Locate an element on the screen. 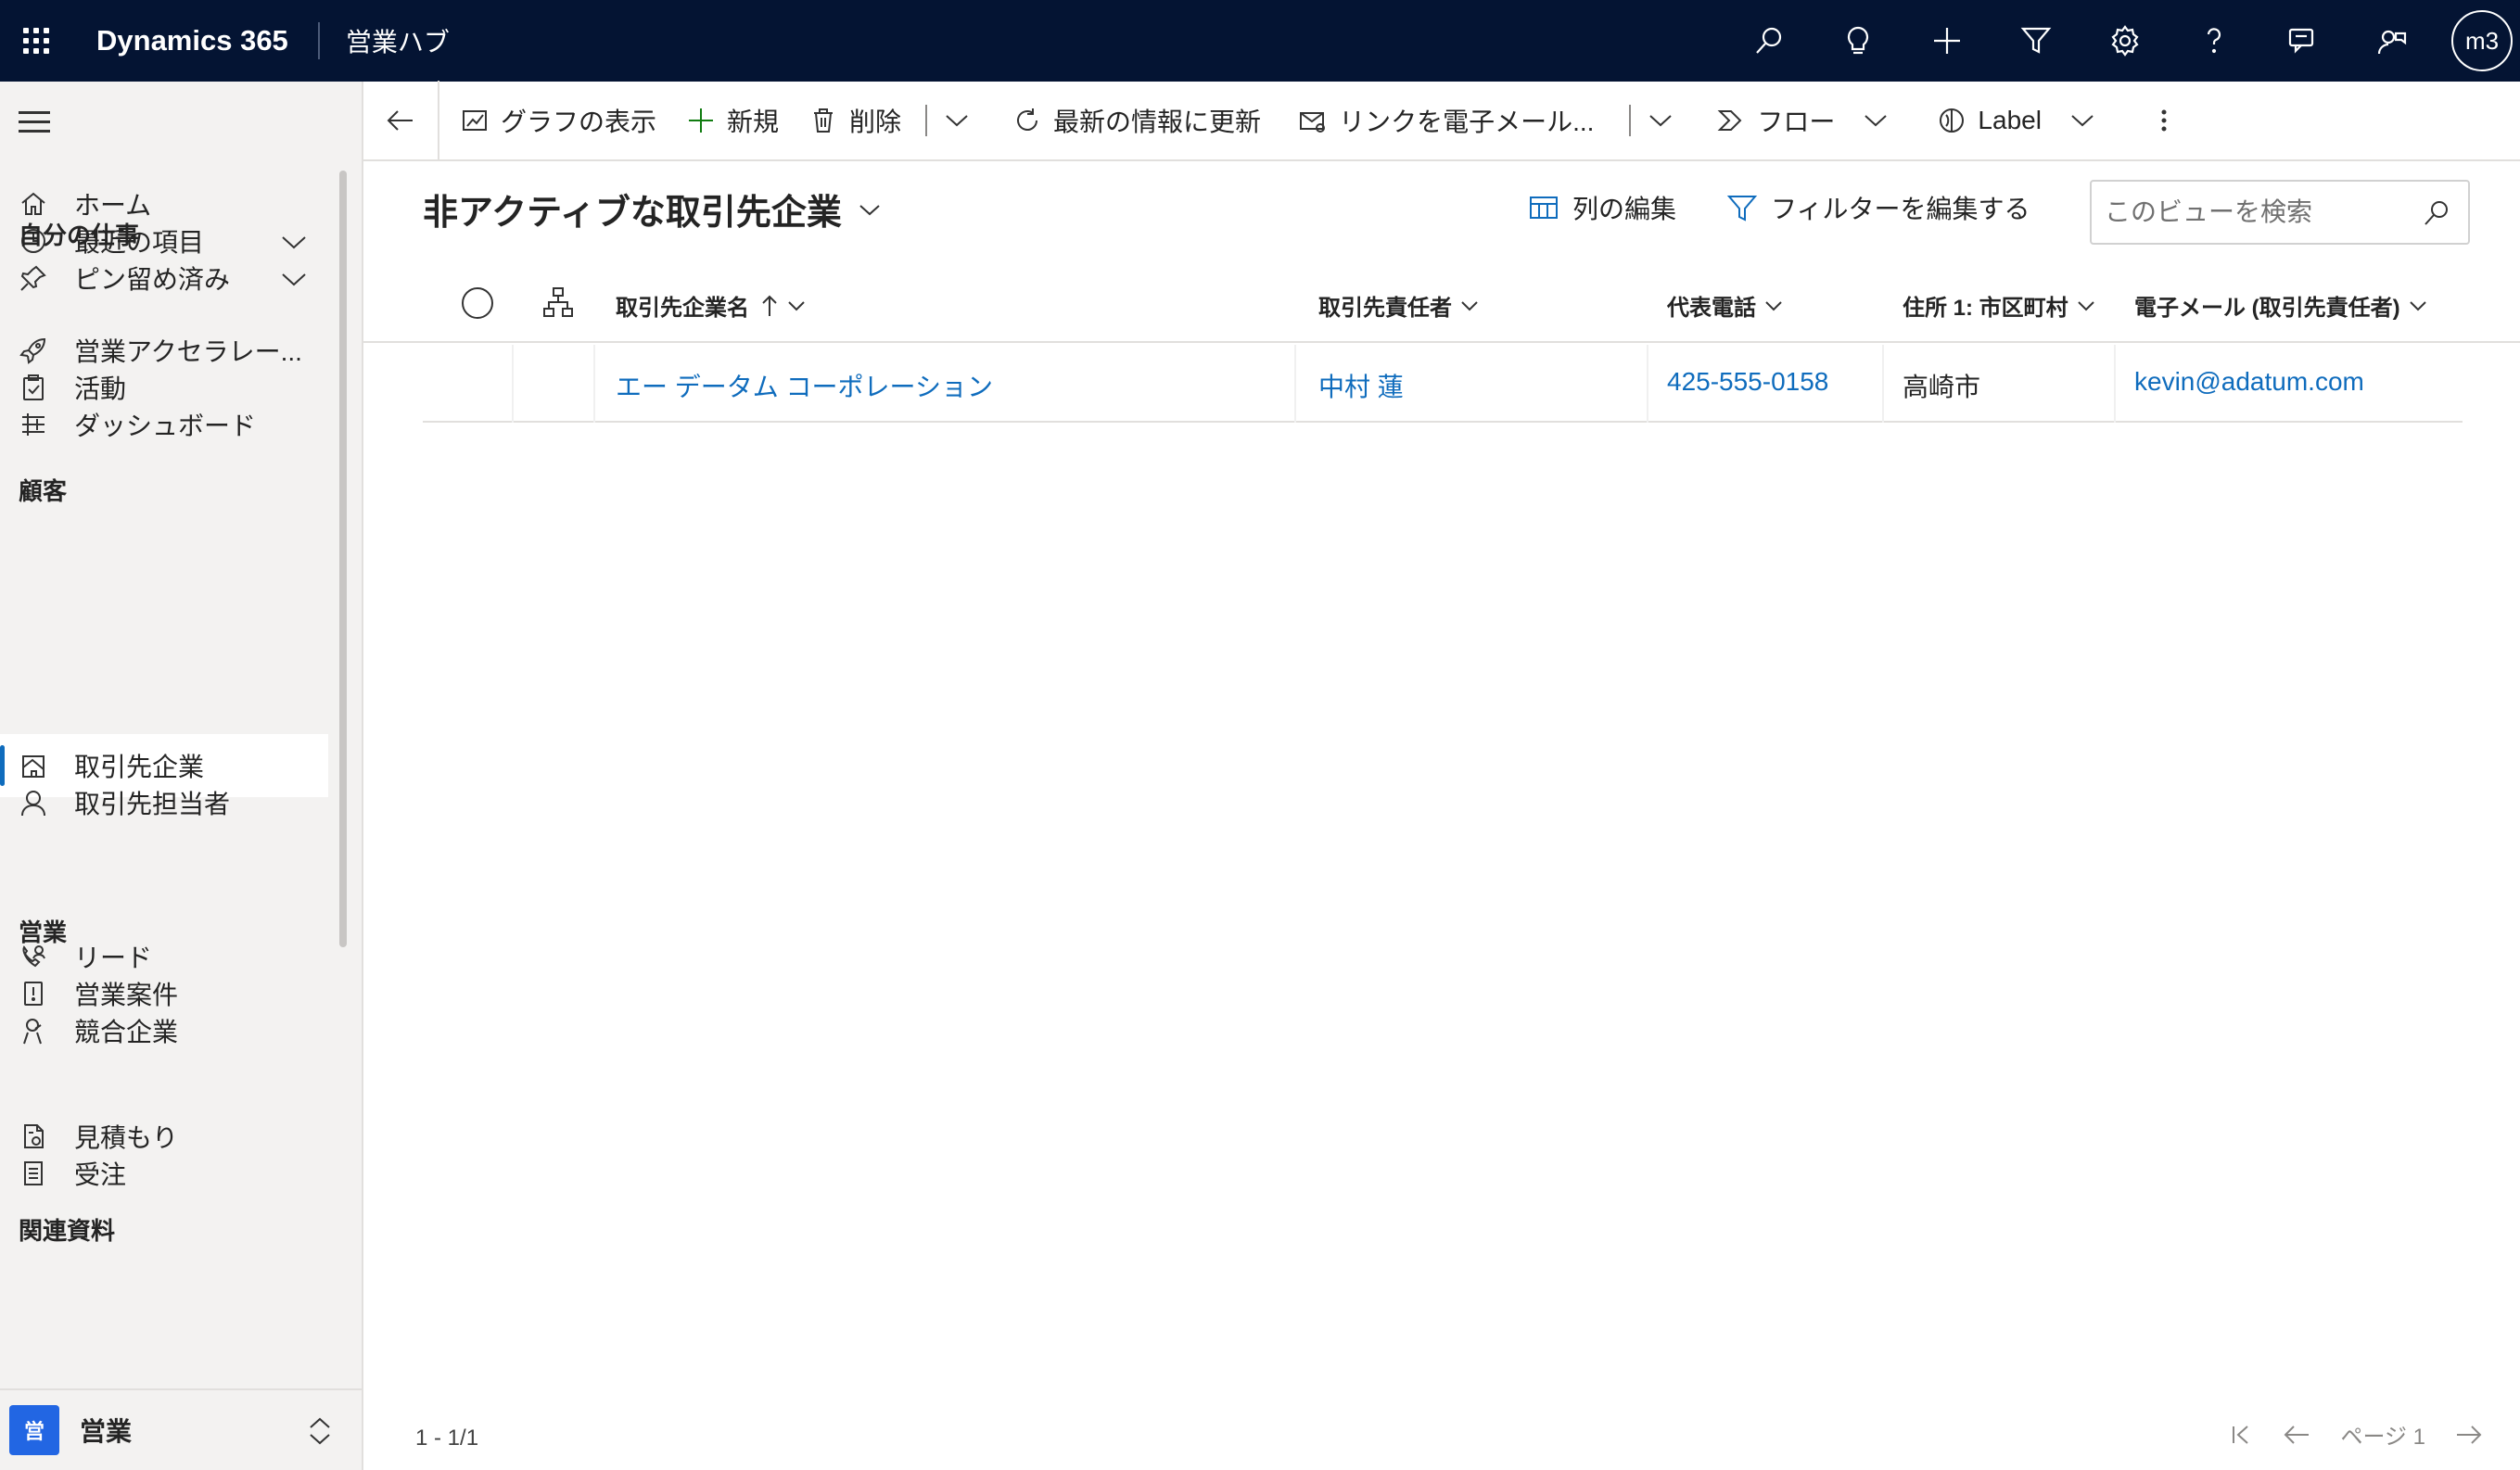 The image size is (2520, 1470). sidebar-item-contacts: 取引先担当者 is located at coordinates (164, 802).